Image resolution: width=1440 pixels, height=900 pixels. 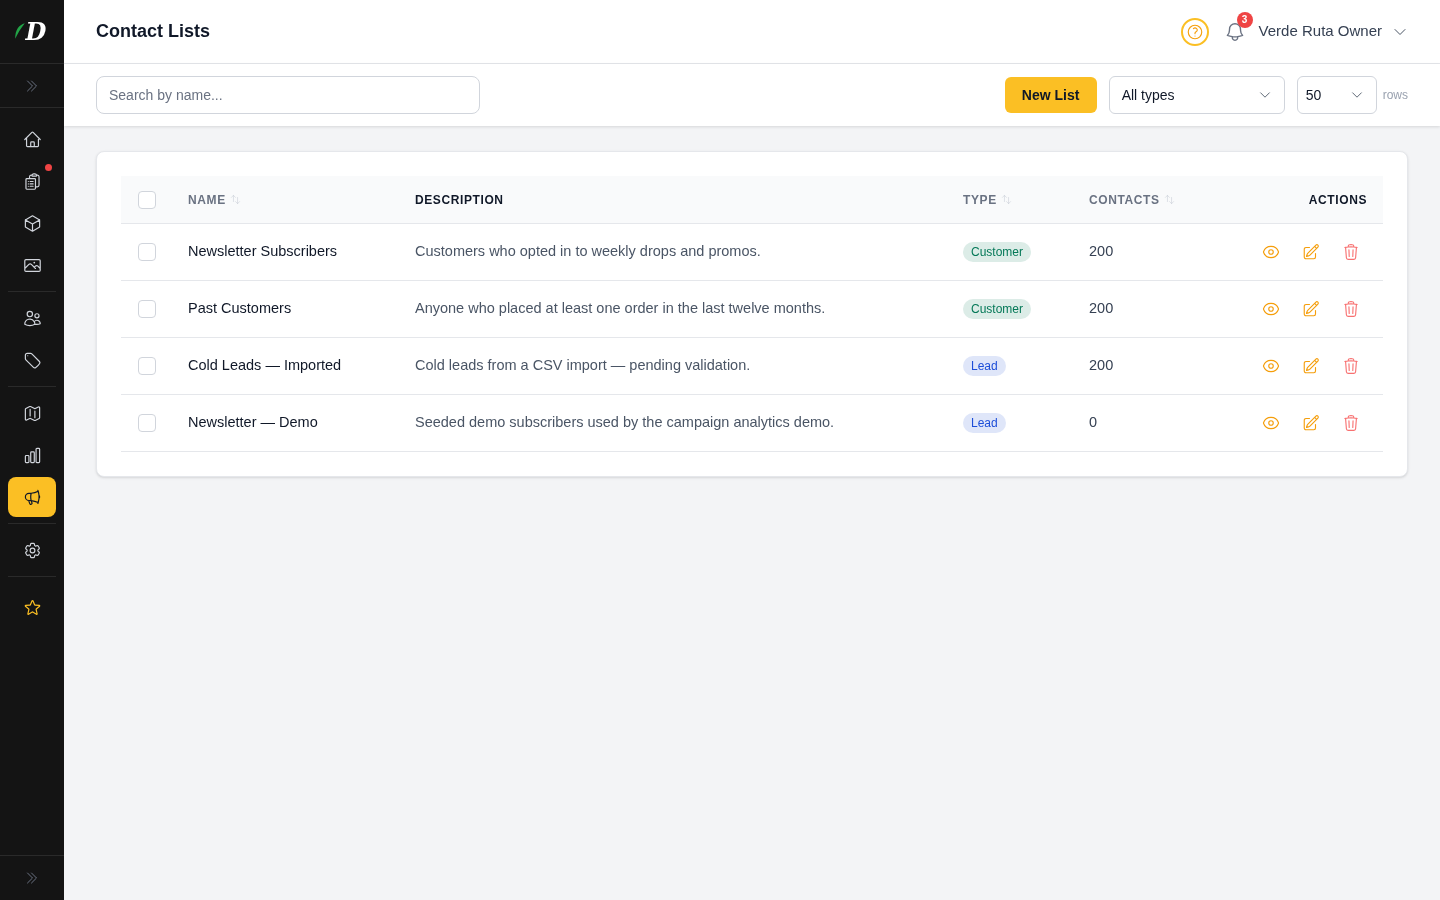 What do you see at coordinates (36, 31) in the screenshot?
I see `logo-text: D` at bounding box center [36, 31].